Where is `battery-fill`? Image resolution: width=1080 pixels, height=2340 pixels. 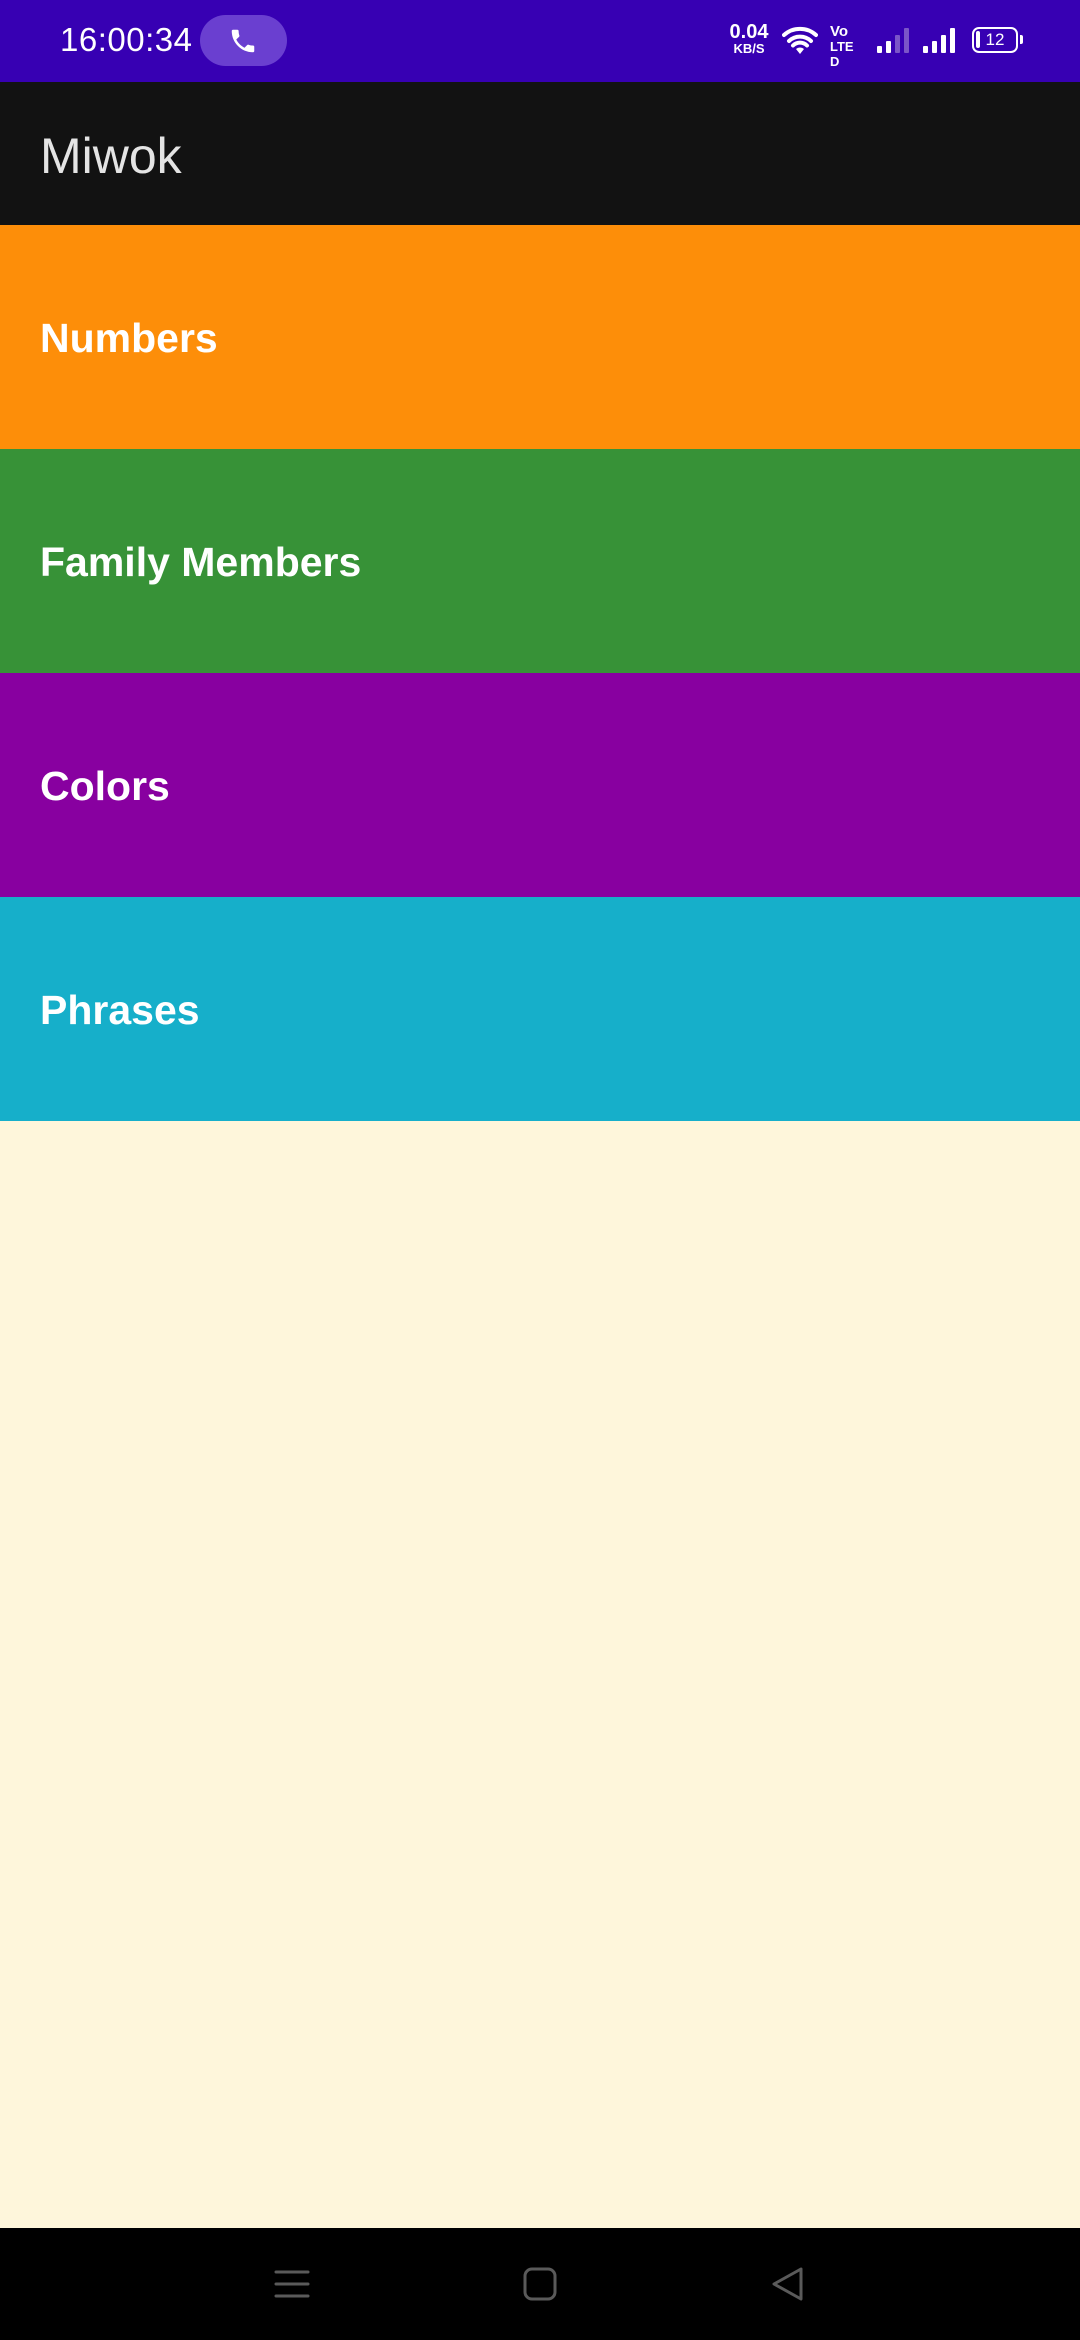
battery-fill is located at coordinates (978, 39).